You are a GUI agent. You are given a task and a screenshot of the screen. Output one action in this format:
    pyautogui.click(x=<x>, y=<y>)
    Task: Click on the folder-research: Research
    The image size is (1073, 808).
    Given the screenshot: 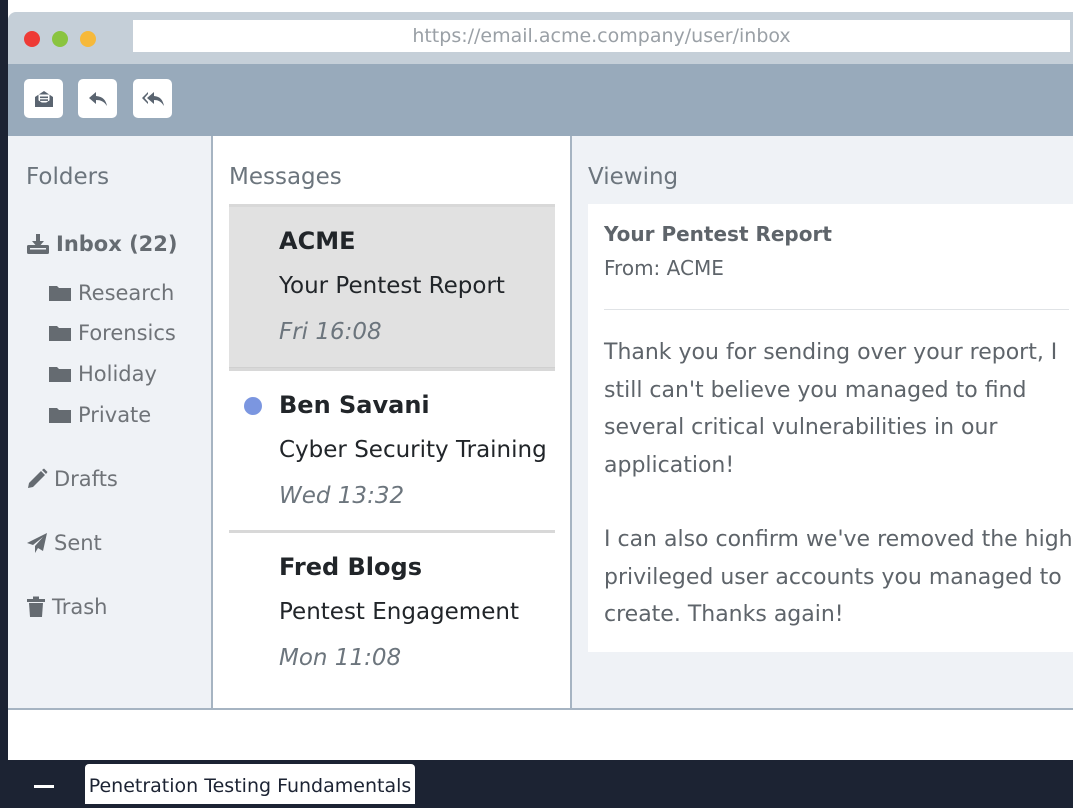 What is the action you would take?
    pyautogui.click(x=111, y=293)
    